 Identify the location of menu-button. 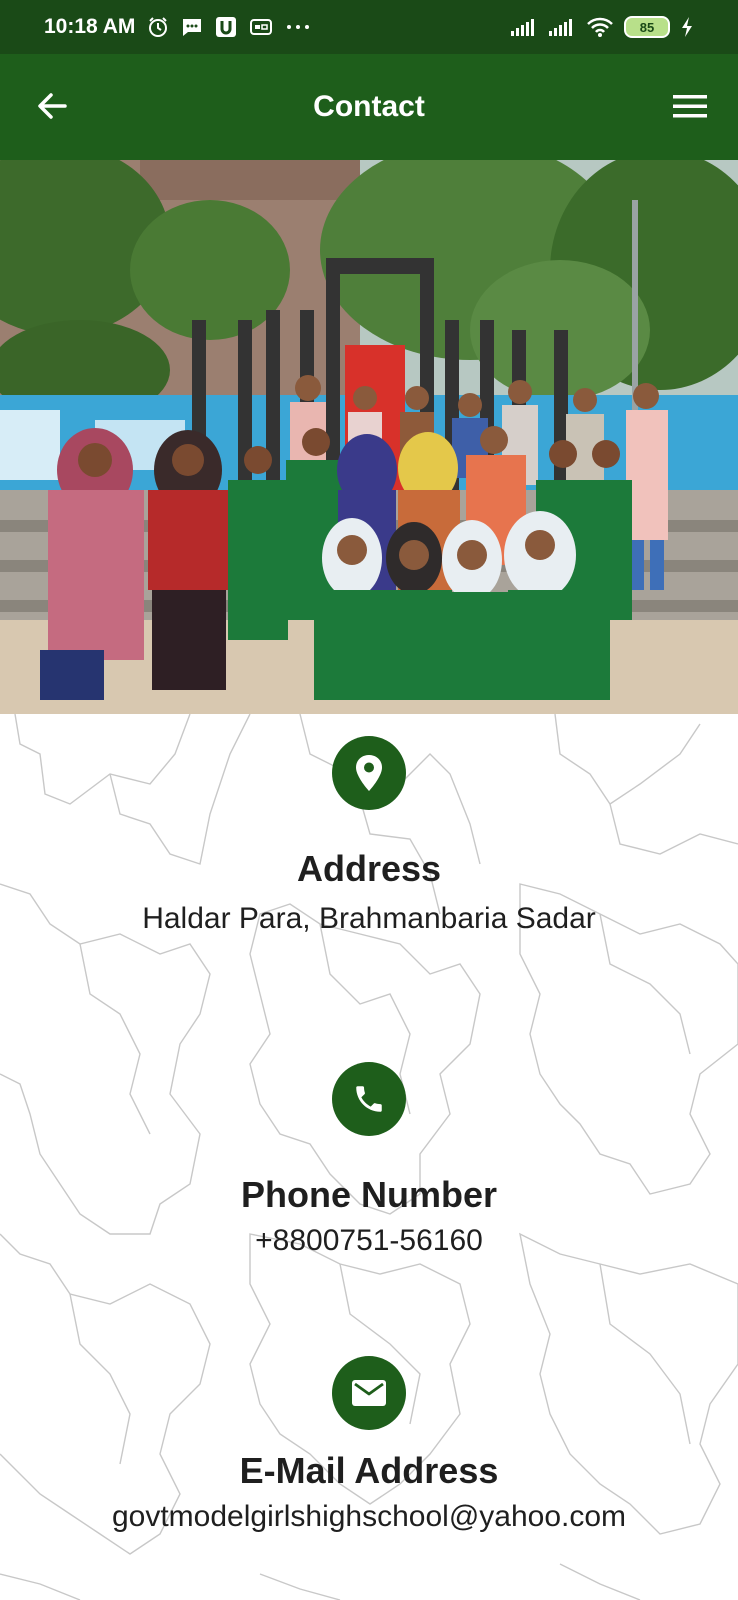
(690, 106).